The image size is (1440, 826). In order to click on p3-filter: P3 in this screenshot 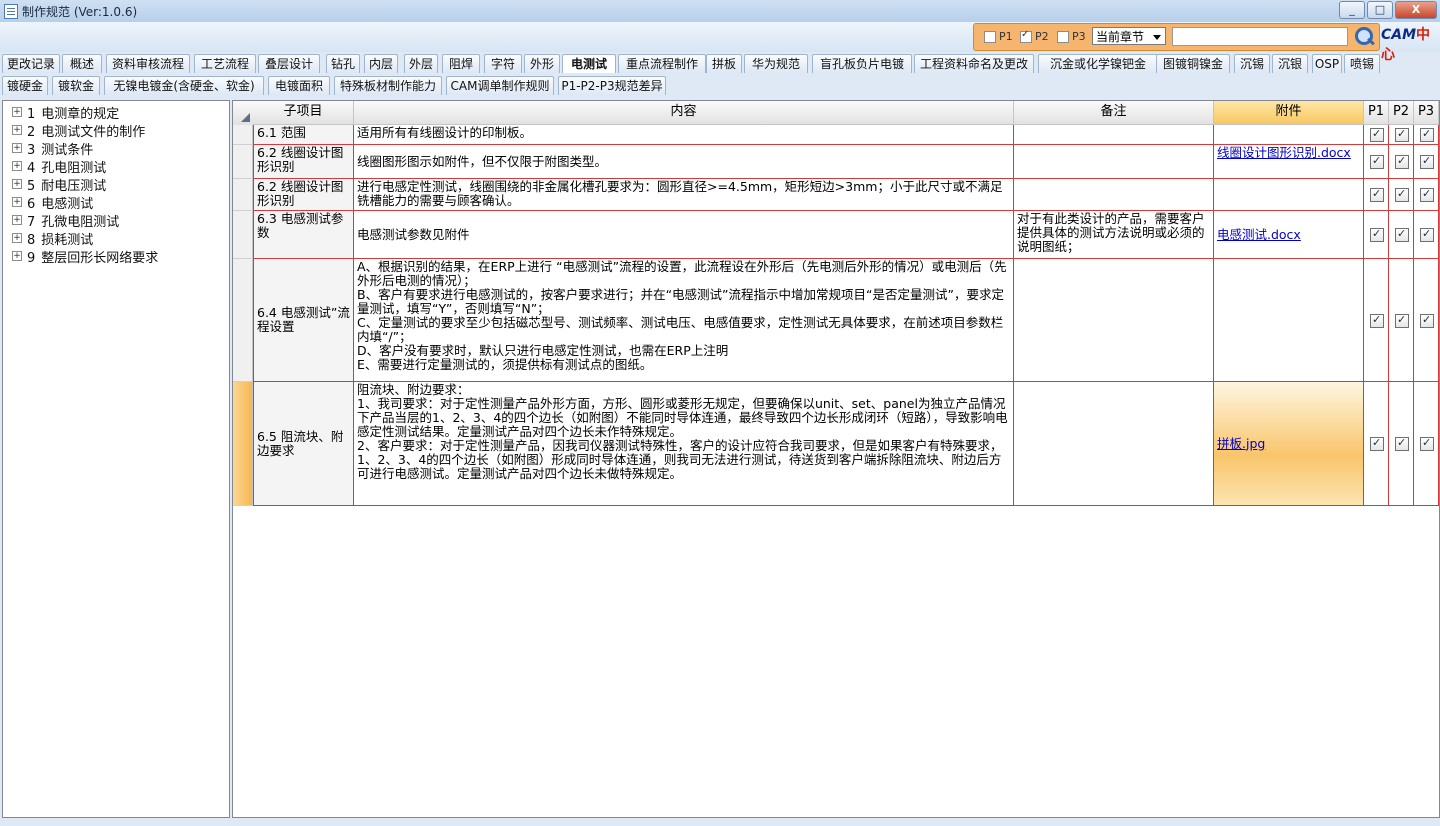, I will do `click(1071, 36)`.